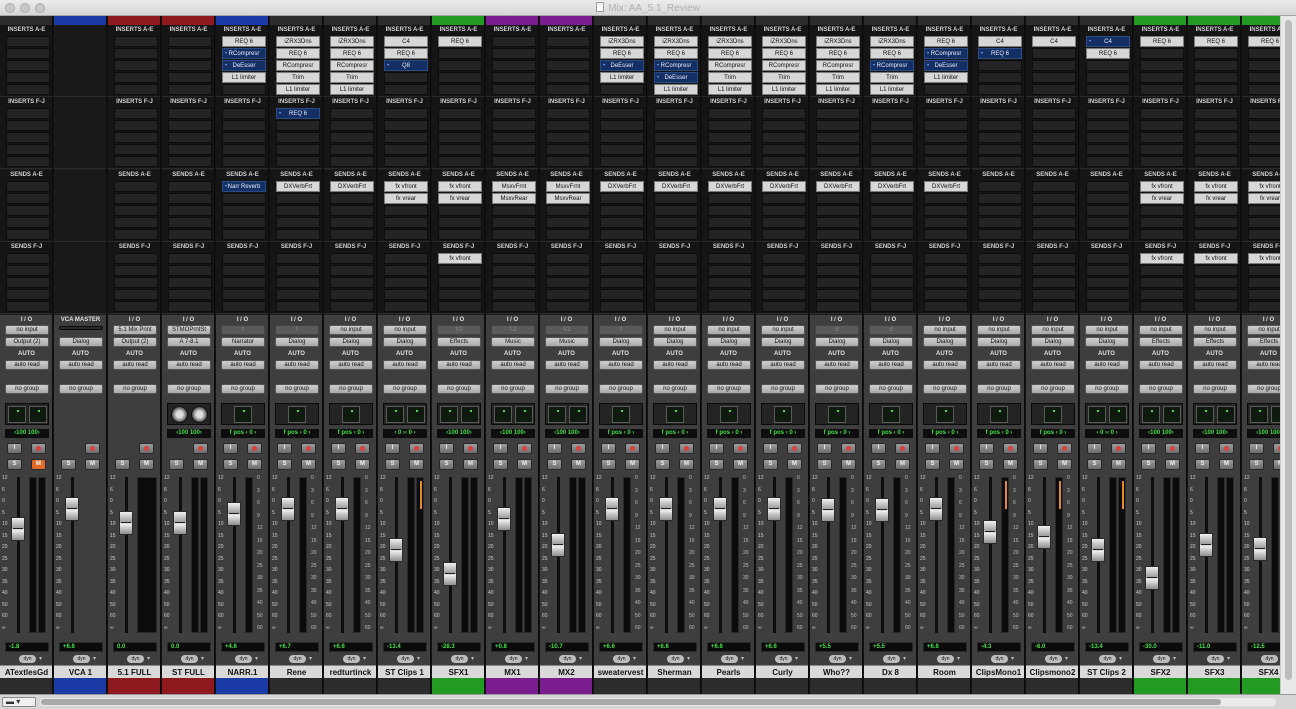 The height and width of the screenshot is (709, 1296). Describe the element at coordinates (1052, 672) in the screenshot. I see `track-name: Clipsmono2` at that location.